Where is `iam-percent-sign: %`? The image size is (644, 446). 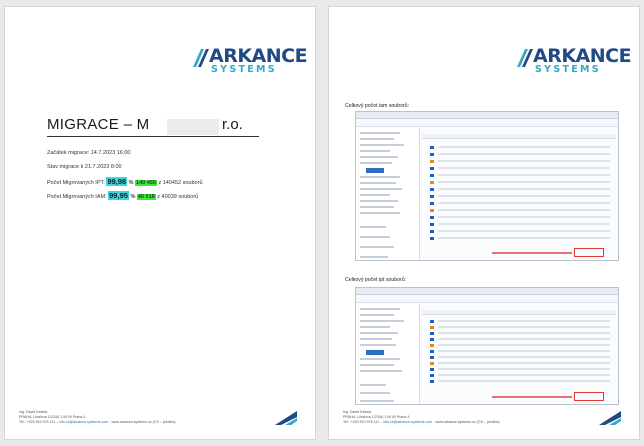
iam-percent-sign: % is located at coordinates (133, 197).